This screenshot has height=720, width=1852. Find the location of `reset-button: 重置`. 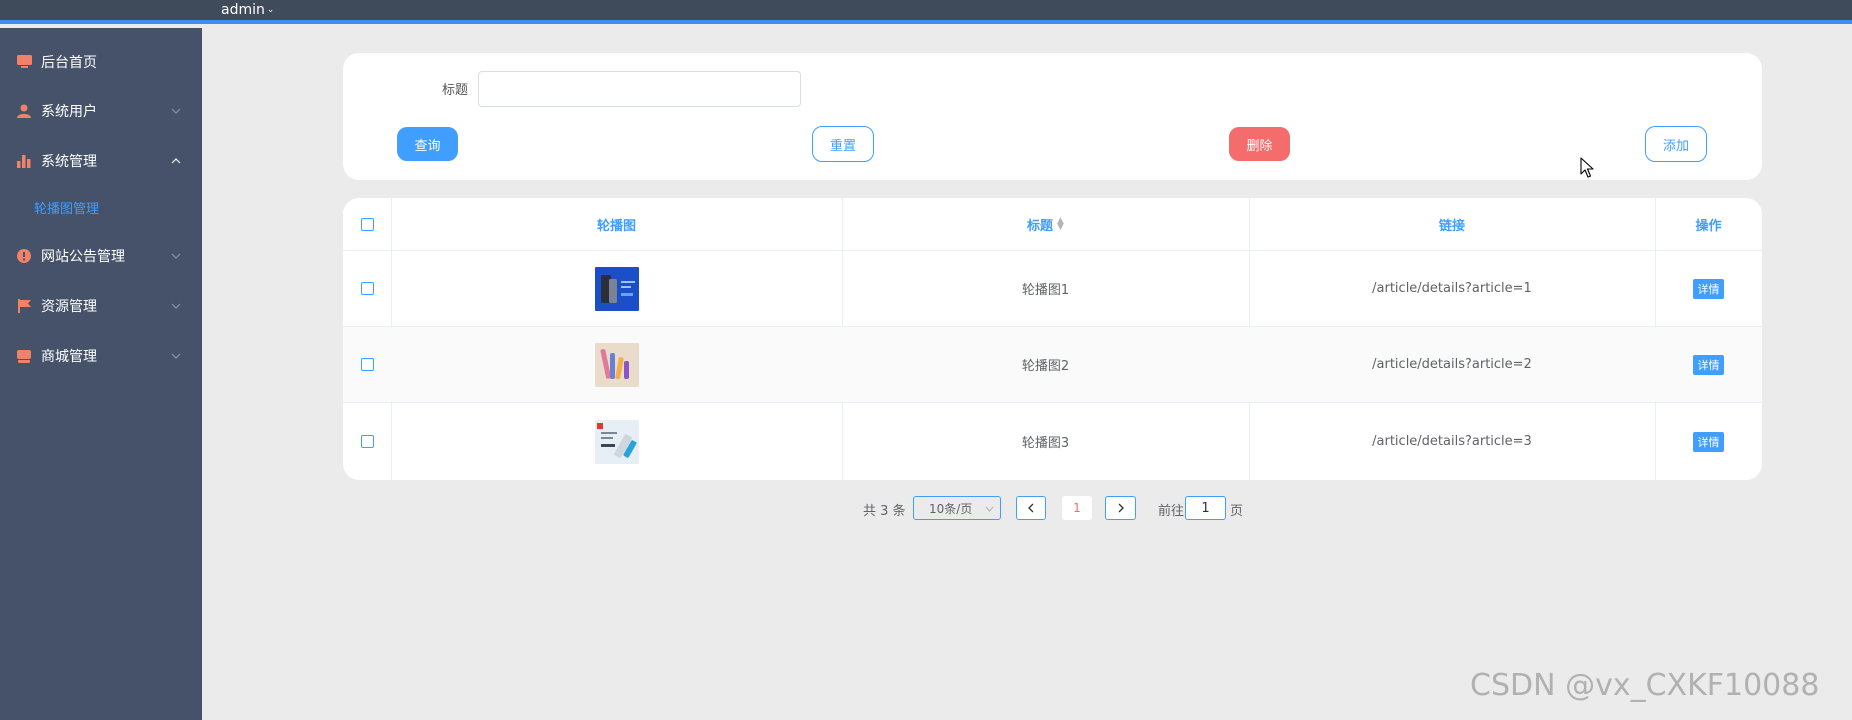

reset-button: 重置 is located at coordinates (843, 144).